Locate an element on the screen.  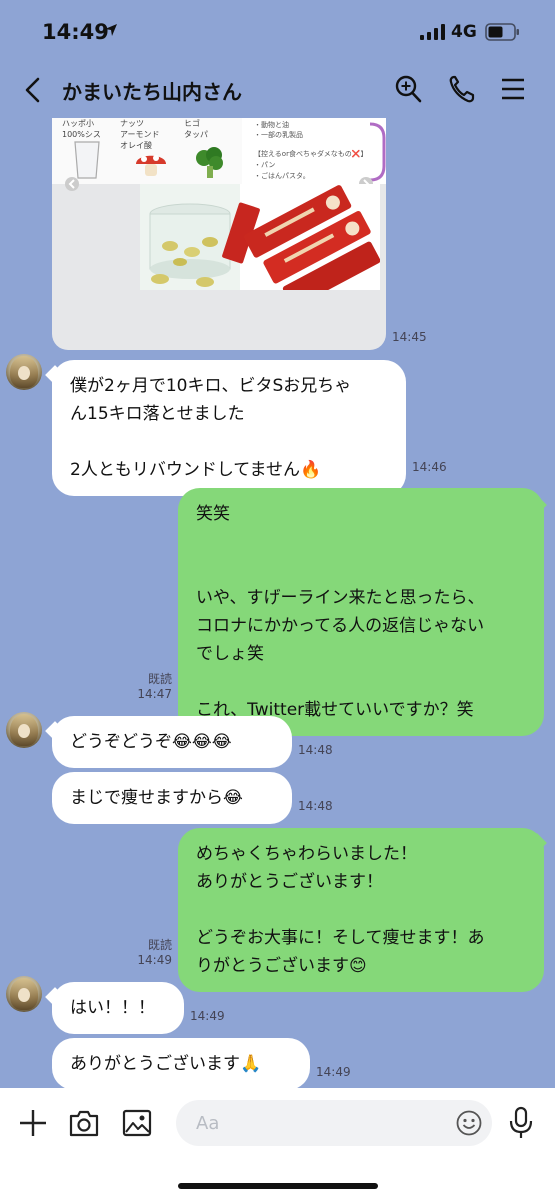
signal-icon is located at coordinates (432, 32).